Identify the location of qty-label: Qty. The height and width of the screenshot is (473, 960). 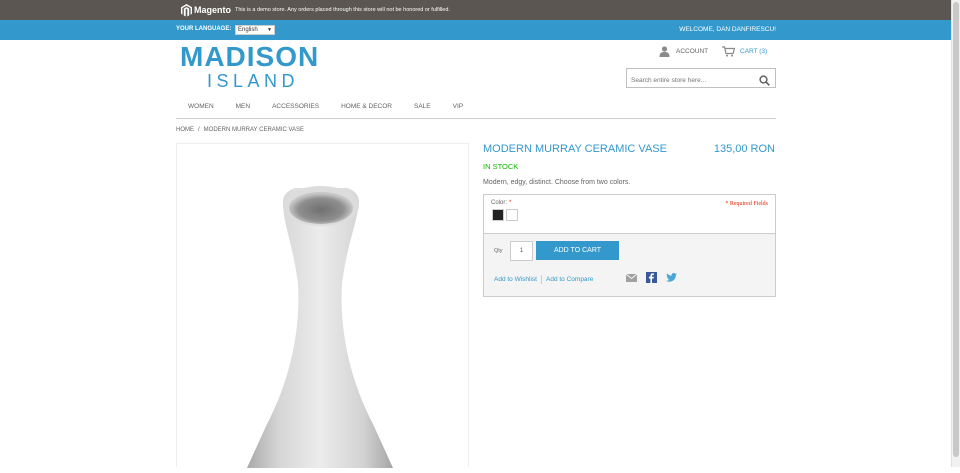
(498, 251).